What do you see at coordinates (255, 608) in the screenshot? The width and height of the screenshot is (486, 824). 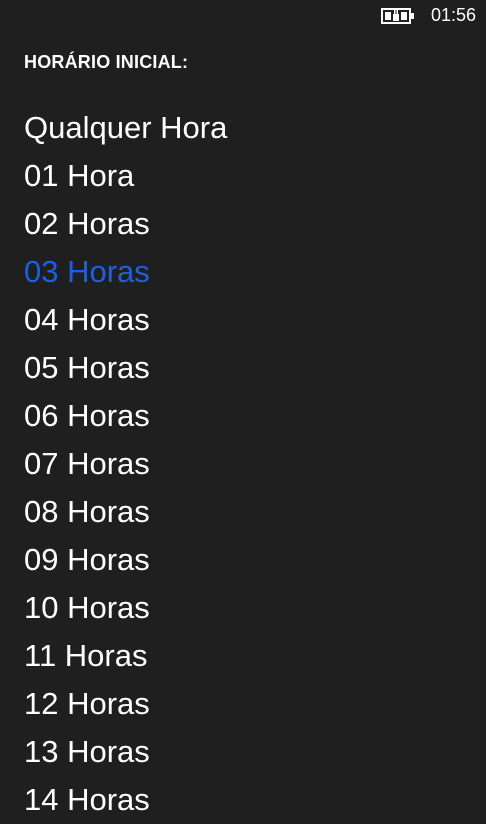 I see `list-item: 10 Horas` at bounding box center [255, 608].